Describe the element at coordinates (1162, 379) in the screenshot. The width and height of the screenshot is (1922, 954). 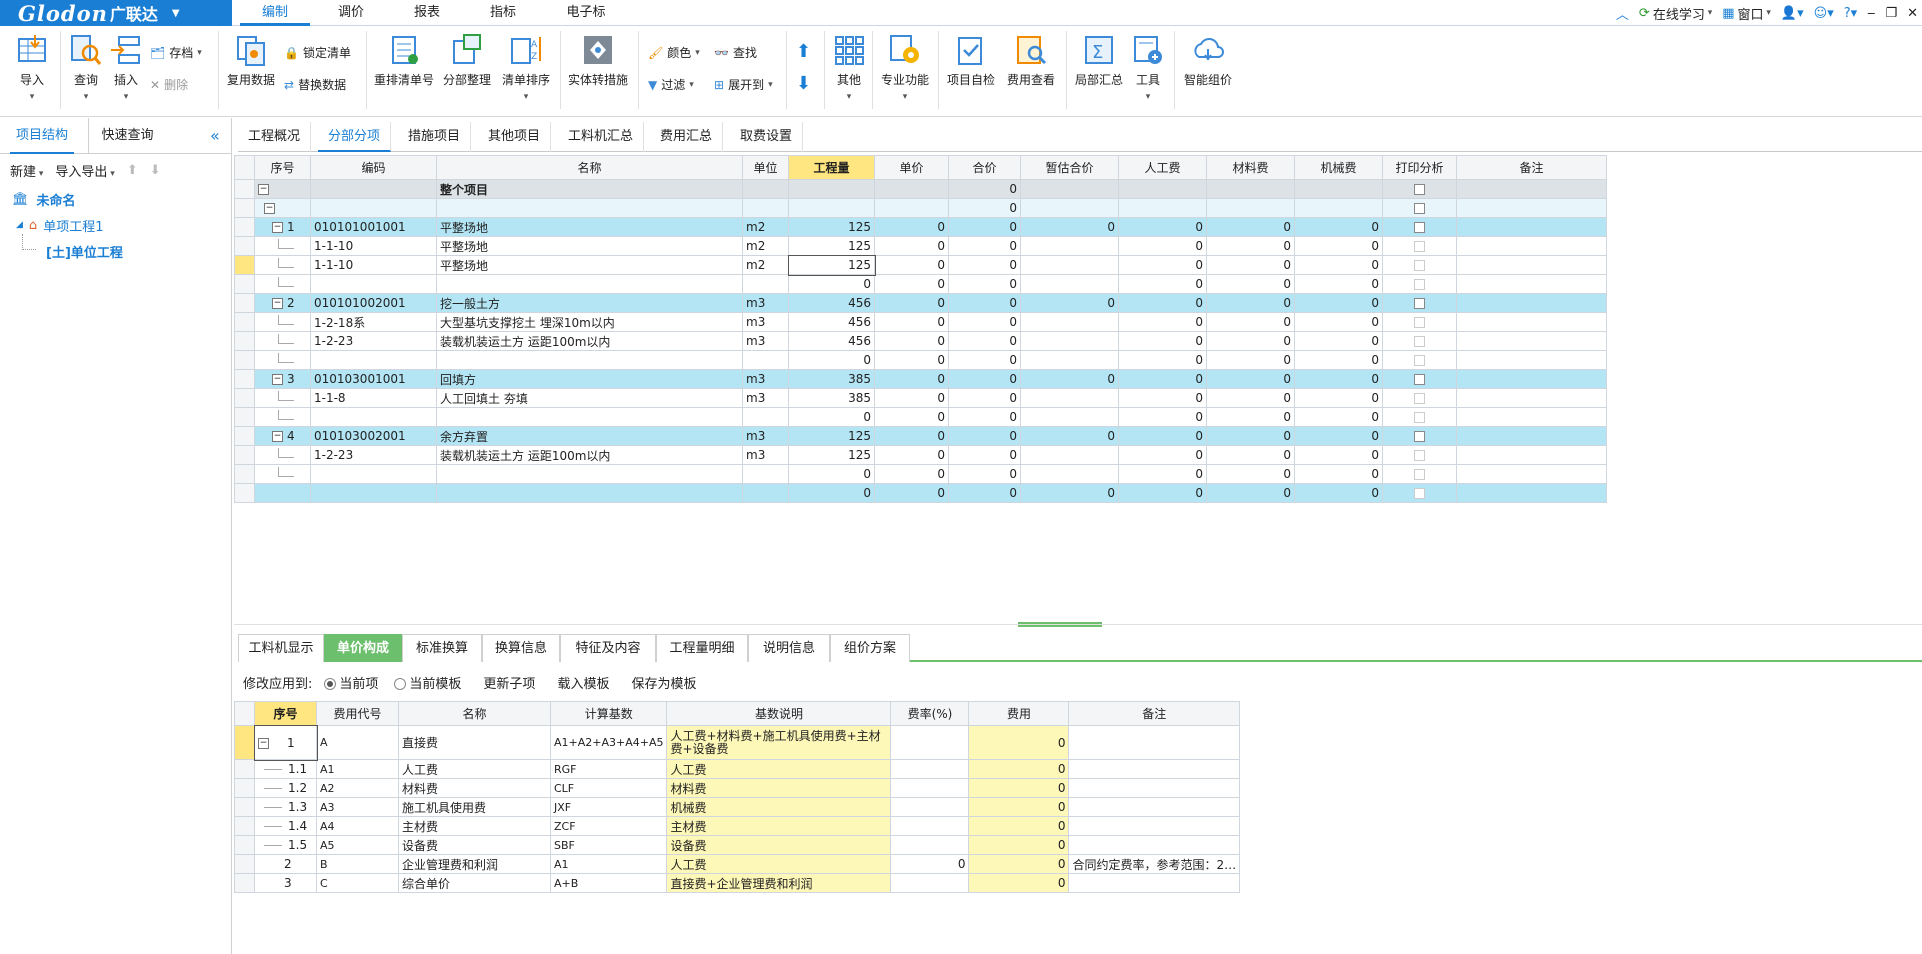
I see `cell-labor: 0` at that location.